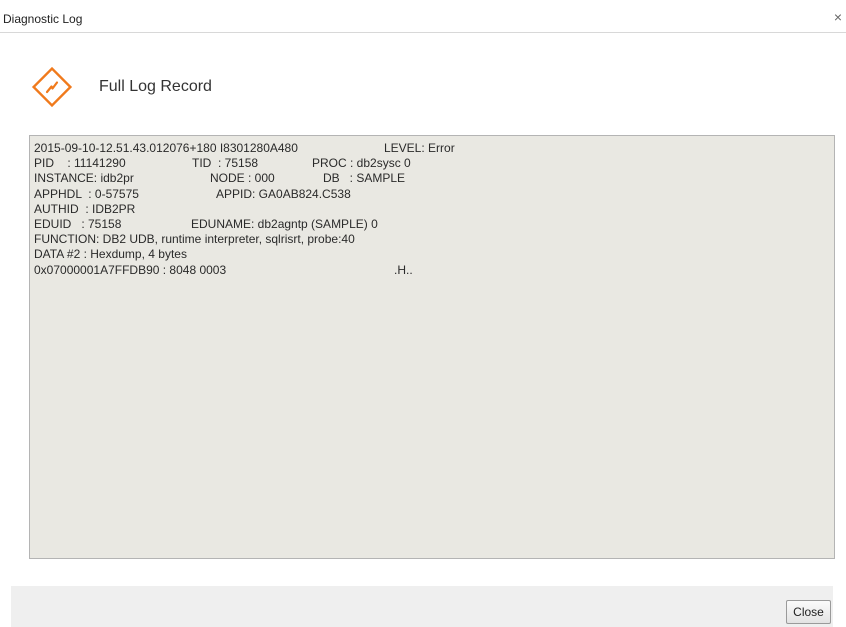 The image size is (846, 627). Describe the element at coordinates (432, 178) in the screenshot. I see `log-line: INSTANCE: idb2pr NODE : 000 DB : SAMPLE` at that location.